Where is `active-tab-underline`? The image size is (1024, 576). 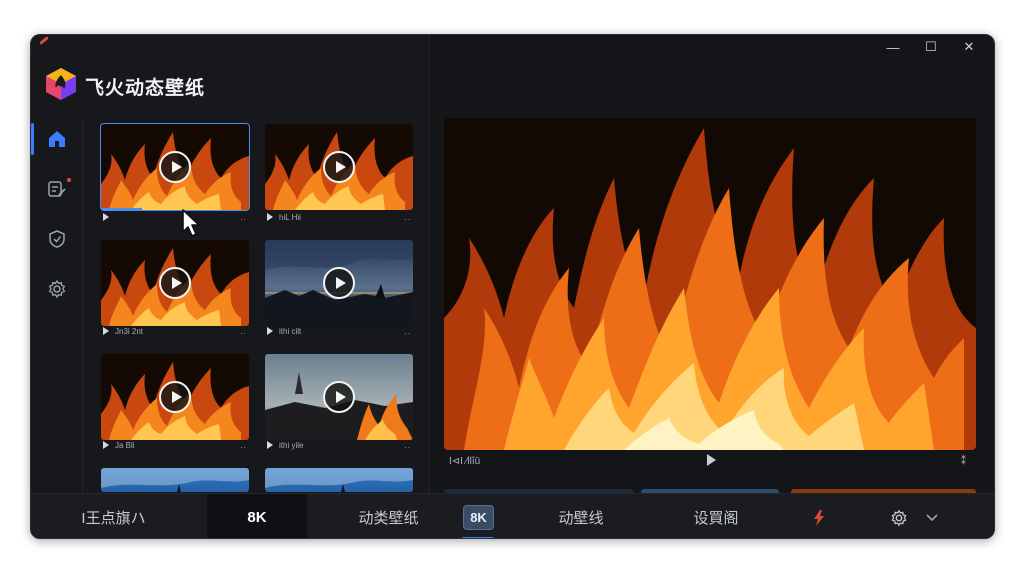 active-tab-underline is located at coordinates (478, 537).